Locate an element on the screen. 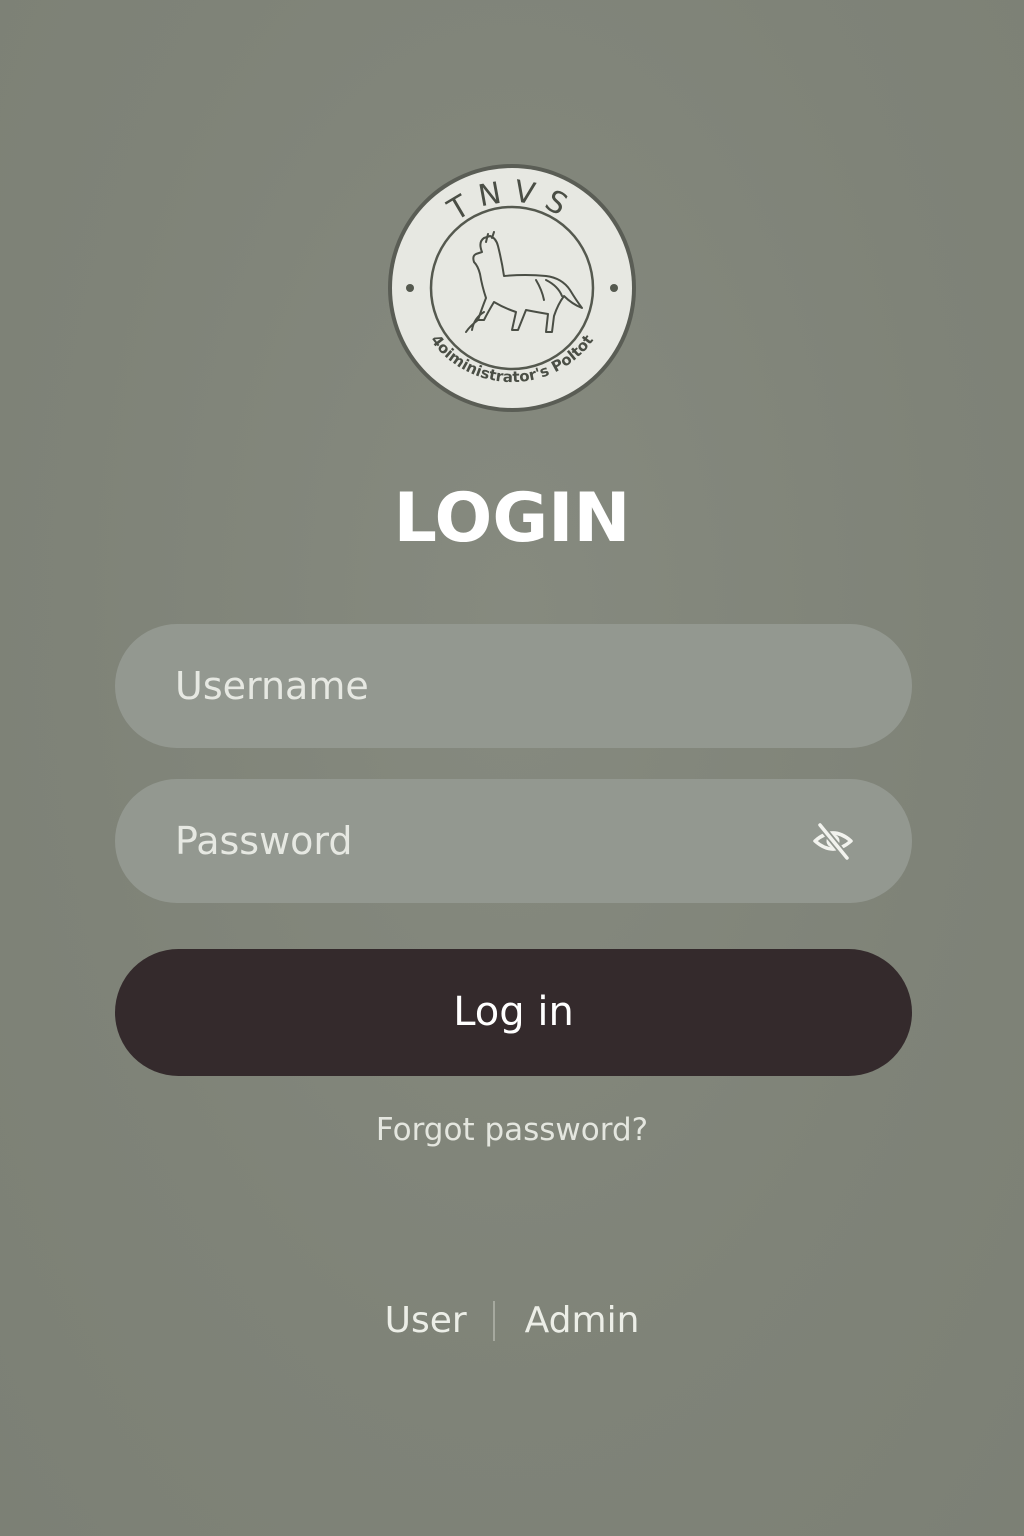 The width and height of the screenshot is (1024, 1536). forgot-password-link: Forgot password? is located at coordinates (512, 1130).